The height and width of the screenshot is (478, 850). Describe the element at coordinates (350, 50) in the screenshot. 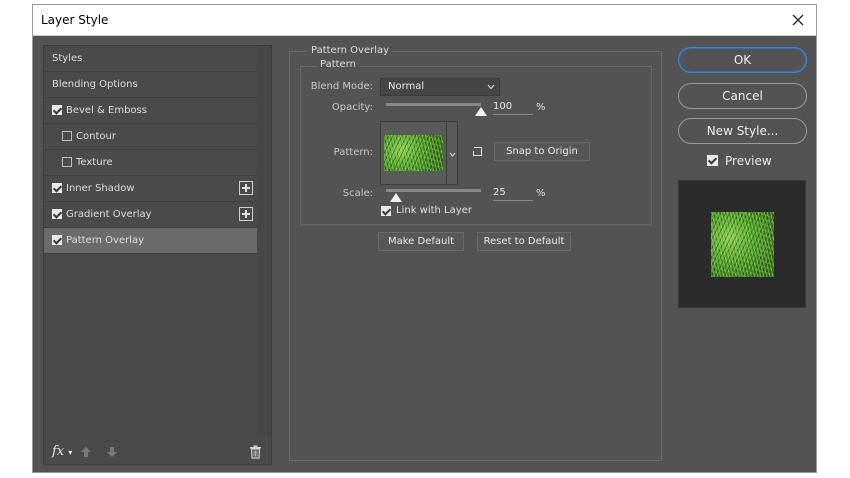

I see `pattern-overlay-heading: Pattern Overlay` at that location.